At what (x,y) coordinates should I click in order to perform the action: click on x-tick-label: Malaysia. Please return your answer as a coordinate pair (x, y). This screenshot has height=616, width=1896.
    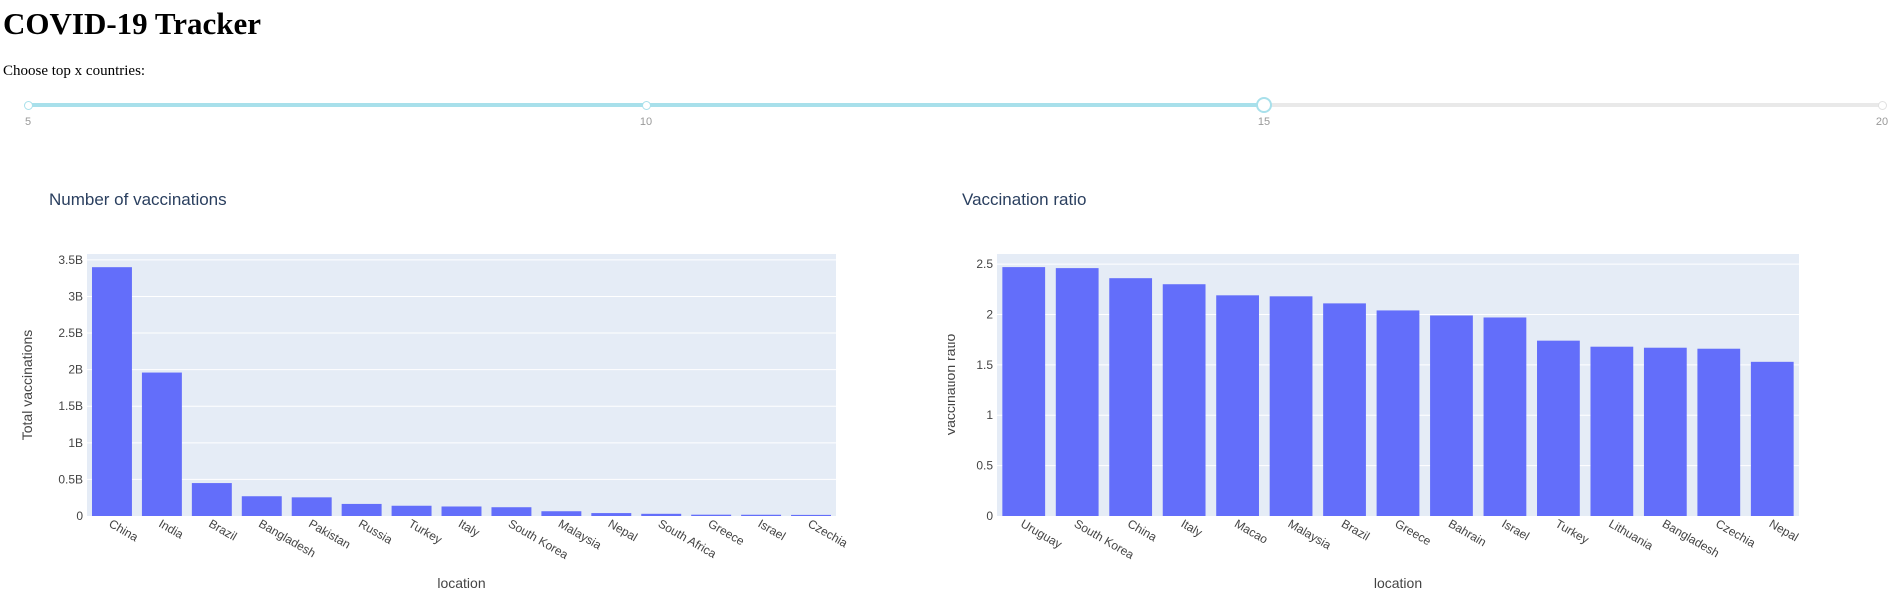
    Looking at the image, I should click on (1310, 534).